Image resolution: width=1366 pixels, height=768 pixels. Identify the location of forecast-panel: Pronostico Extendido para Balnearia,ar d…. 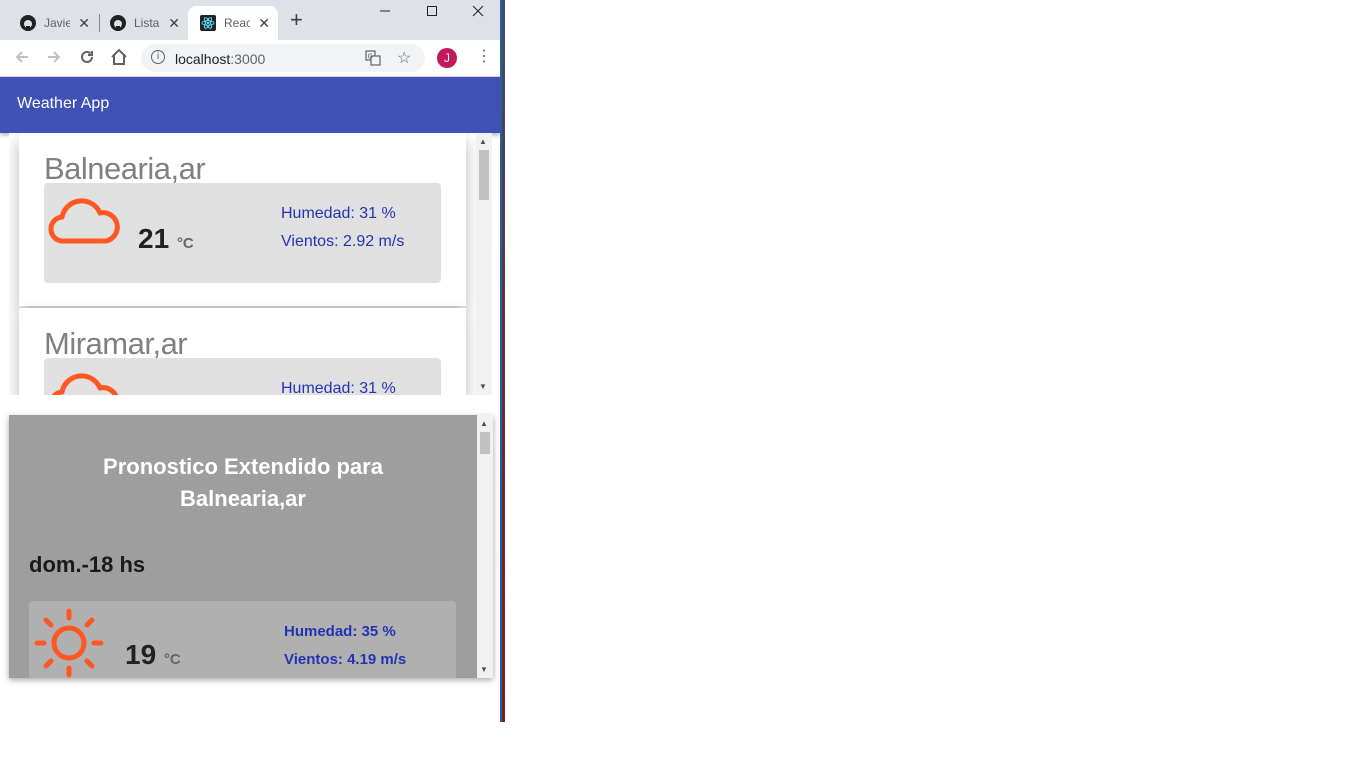
(251, 546).